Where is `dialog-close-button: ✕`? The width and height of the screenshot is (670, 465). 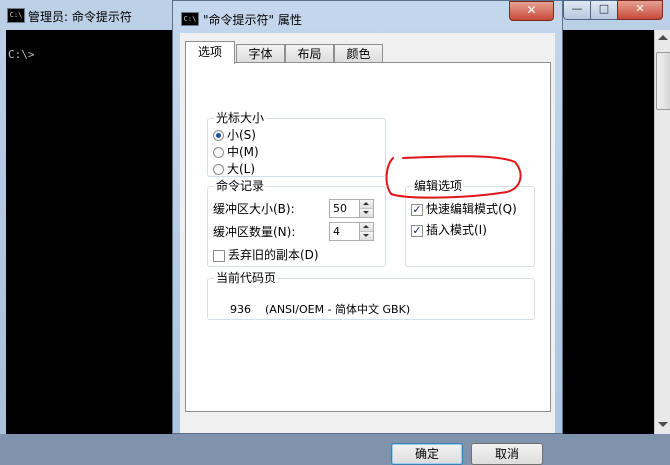
dialog-close-button: ✕ is located at coordinates (531, 11).